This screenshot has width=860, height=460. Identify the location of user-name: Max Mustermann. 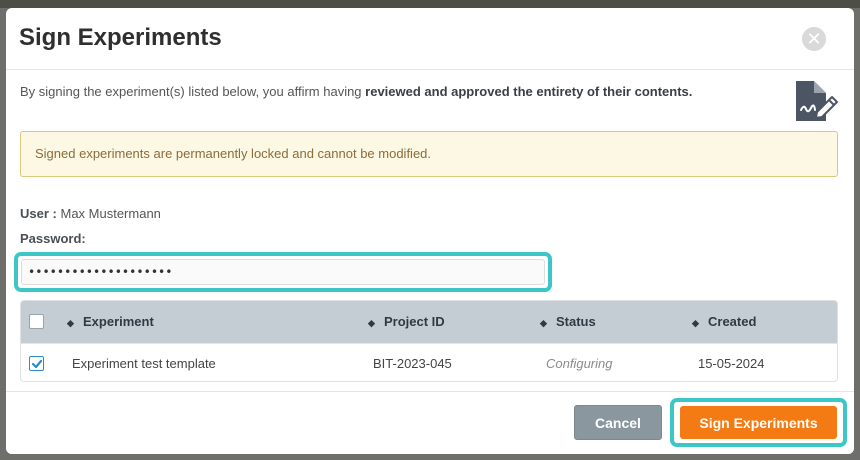
(110, 213).